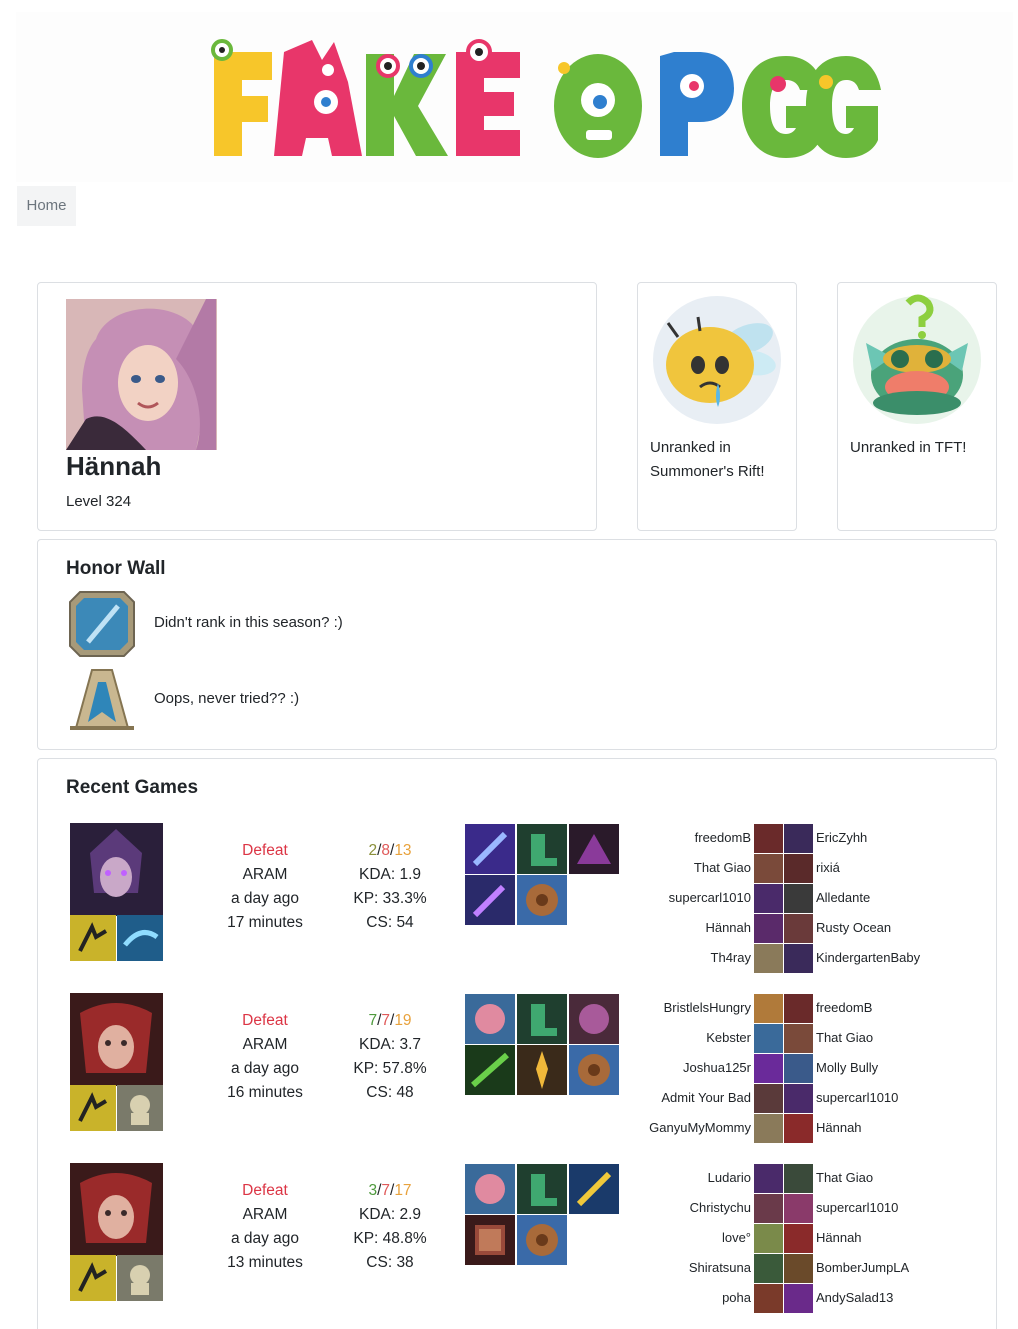 This screenshot has width=1018, height=1329. Describe the element at coordinates (901, 1298) in the screenshot. I see `player-link: AndySalad13` at that location.